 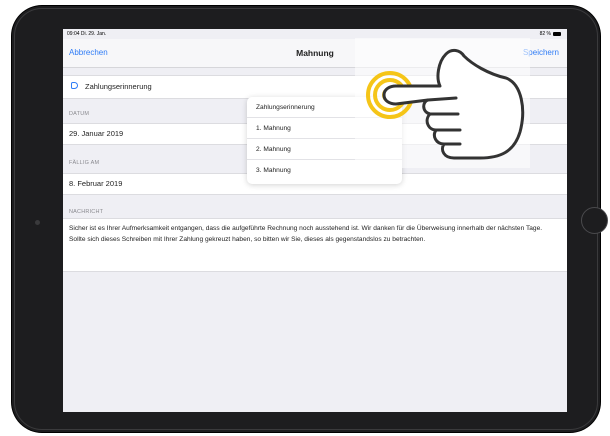 What do you see at coordinates (118, 86) in the screenshot?
I see `reminder-type-value: Zahlungserinnerung` at bounding box center [118, 86].